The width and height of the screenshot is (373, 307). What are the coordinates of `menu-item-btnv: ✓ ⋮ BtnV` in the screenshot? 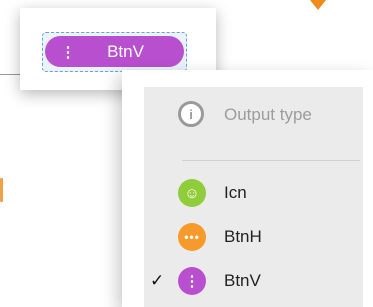 It's located at (253, 281).